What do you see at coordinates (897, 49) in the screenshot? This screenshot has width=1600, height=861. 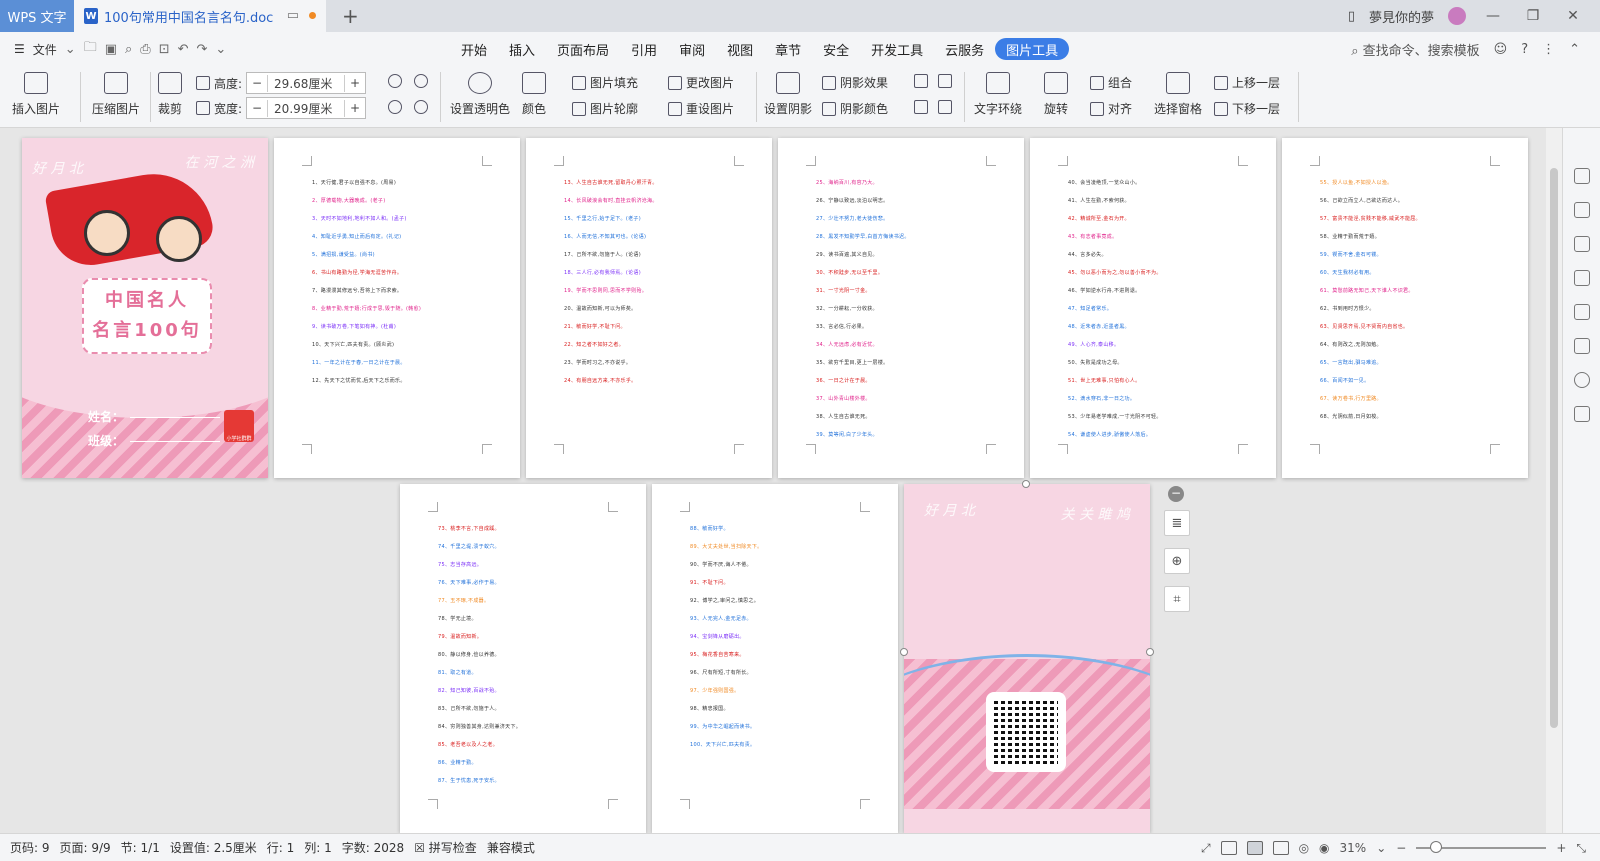 I see `tab-developer: 开发工具` at bounding box center [897, 49].